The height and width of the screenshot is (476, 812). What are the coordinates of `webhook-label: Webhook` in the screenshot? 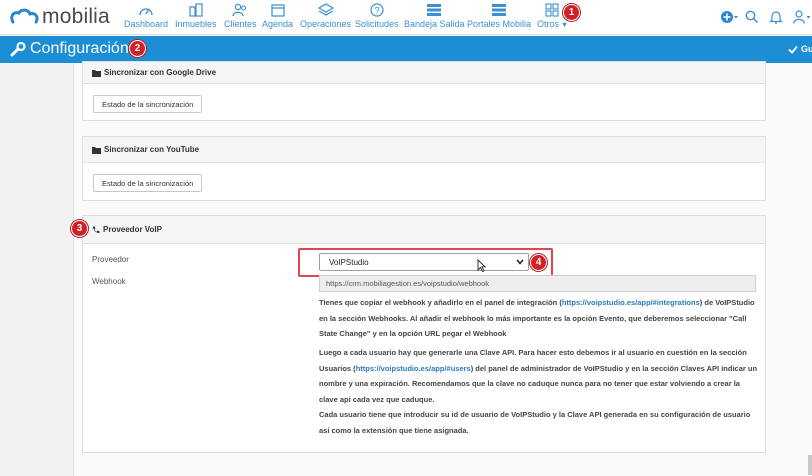 It's located at (109, 281).